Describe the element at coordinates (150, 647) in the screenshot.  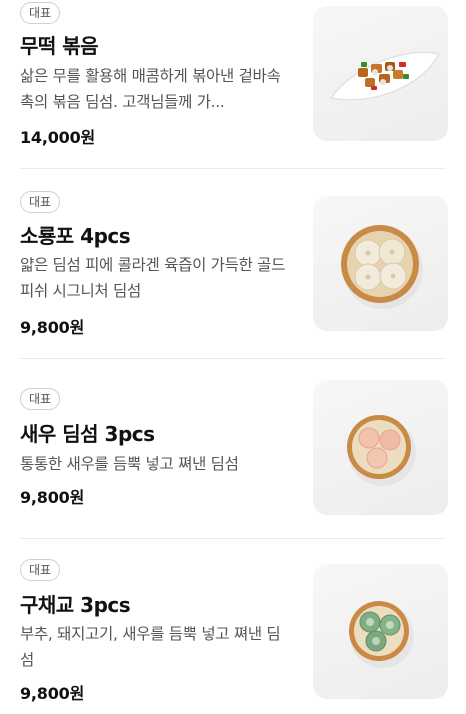
I see `menu-item-description: 부추, 돼지고기, 새우를 듬뿍 넣고 쪄낸 딤섬` at that location.